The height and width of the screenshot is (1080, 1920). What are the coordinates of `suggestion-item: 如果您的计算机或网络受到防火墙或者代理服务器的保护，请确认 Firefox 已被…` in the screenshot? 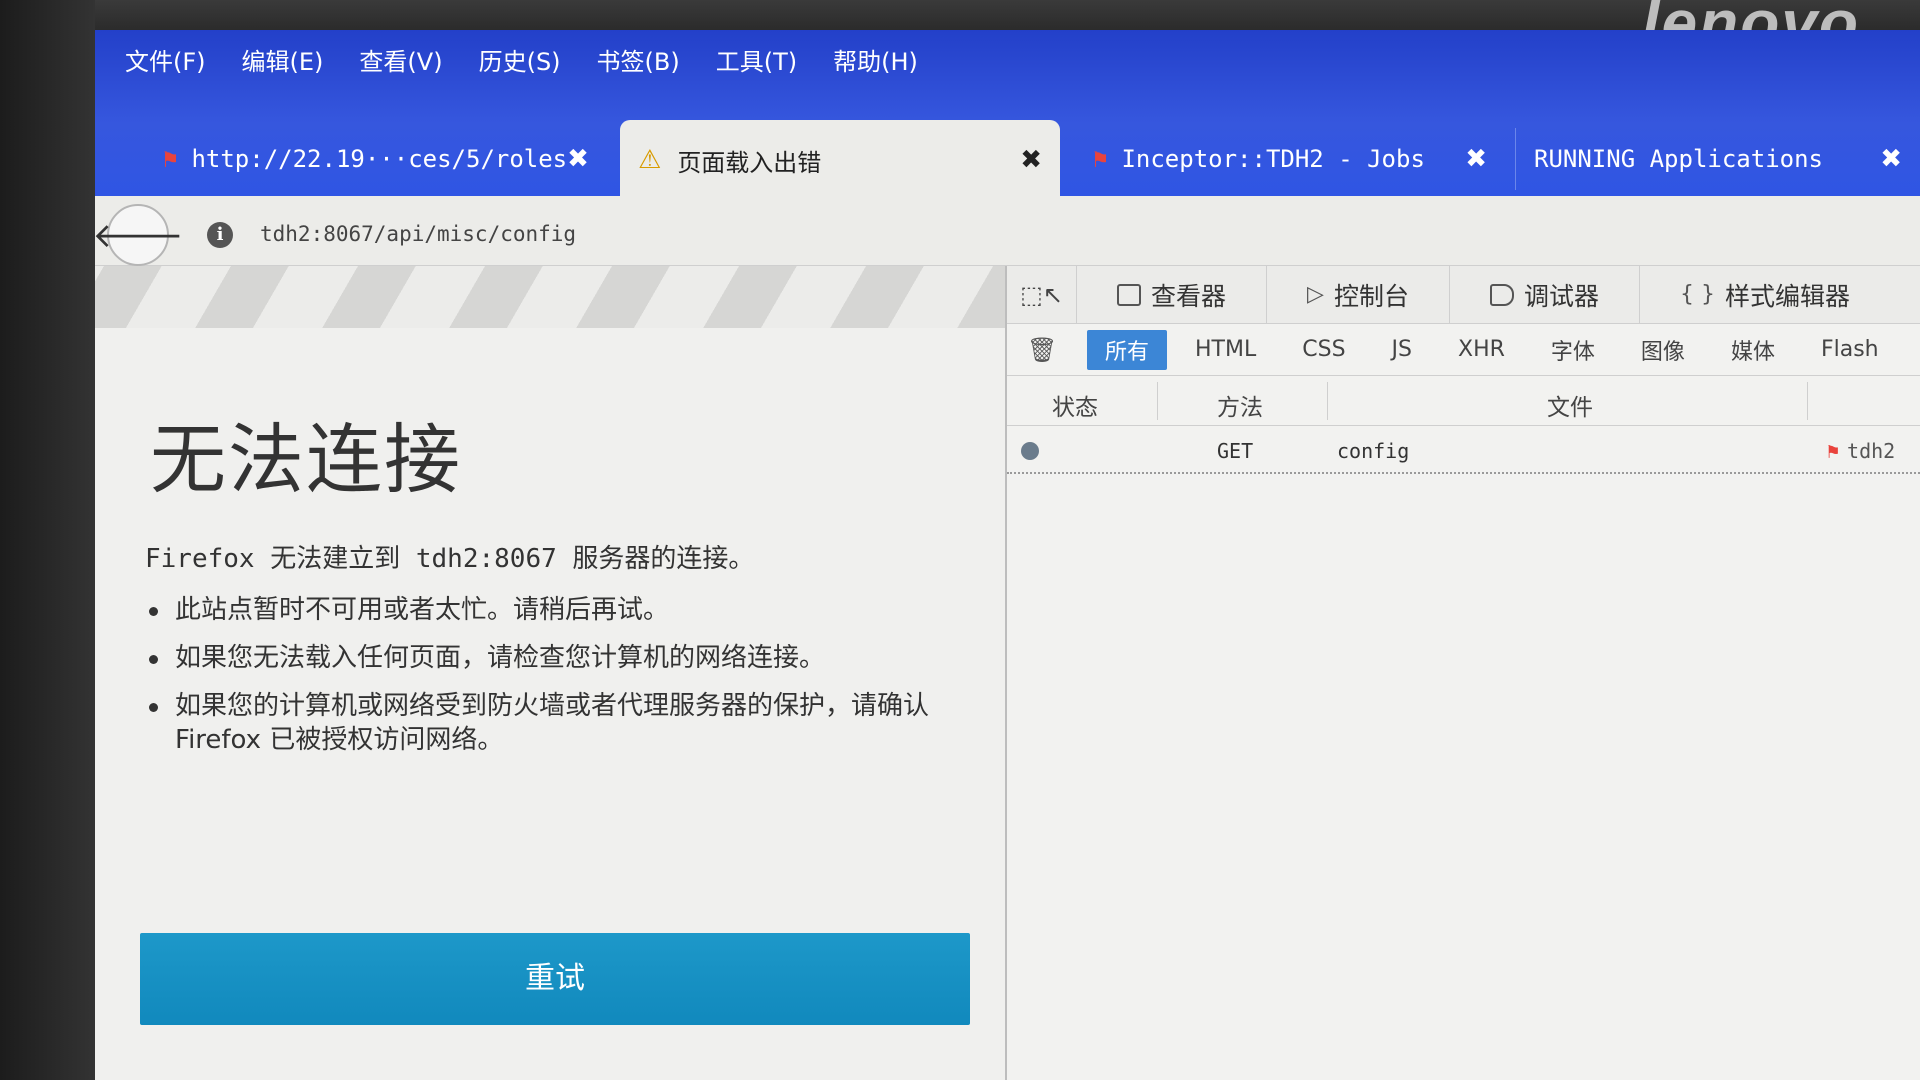 It's located at (555, 723).